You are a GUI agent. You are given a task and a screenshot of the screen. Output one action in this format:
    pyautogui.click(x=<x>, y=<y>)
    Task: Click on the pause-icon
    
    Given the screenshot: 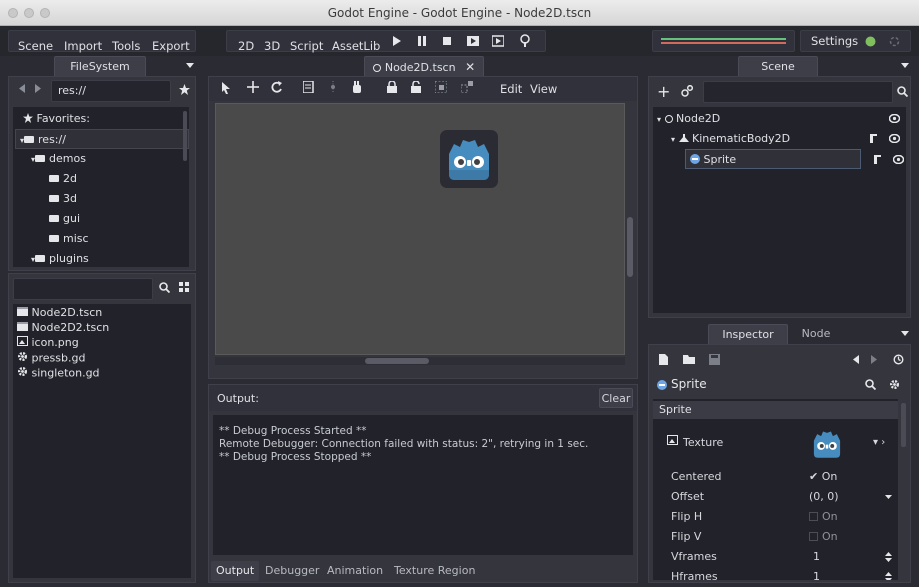 What is the action you would take?
    pyautogui.click(x=422, y=41)
    